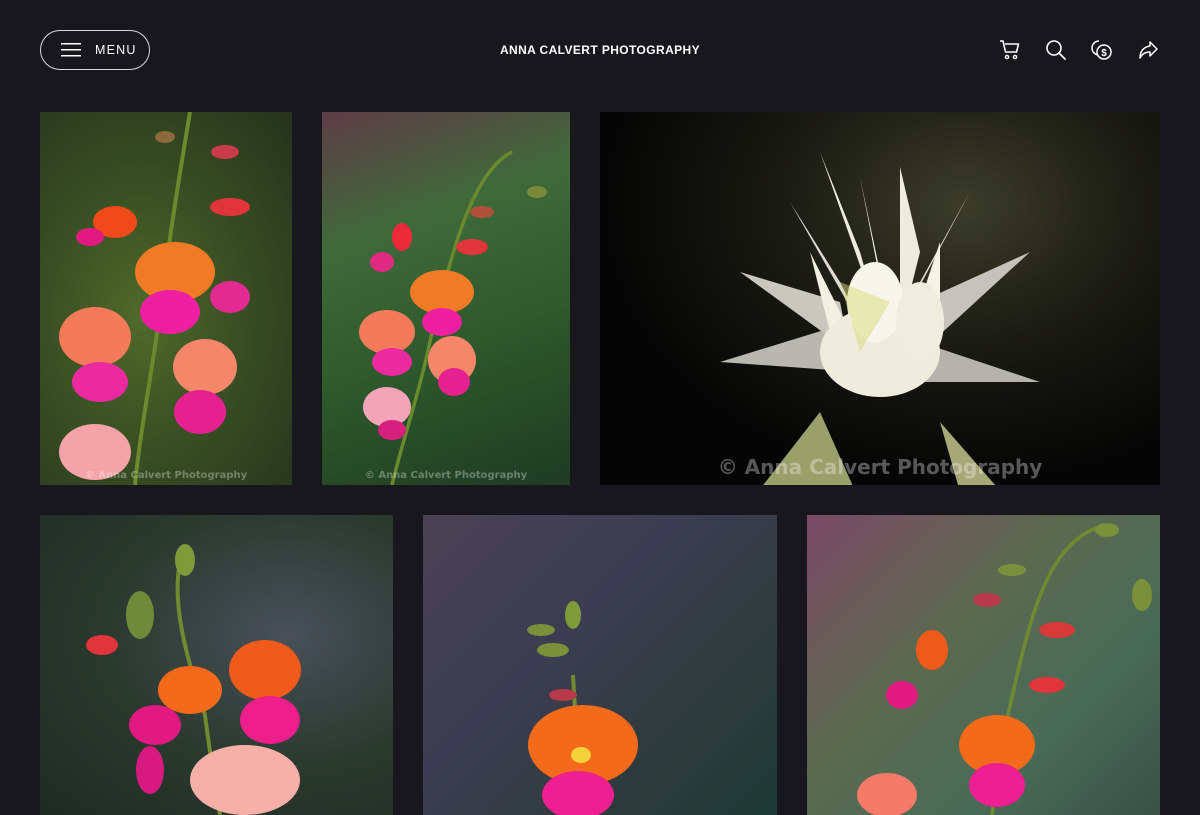 The image size is (1200, 815). I want to click on currency-icon: $, so click(1101, 50).